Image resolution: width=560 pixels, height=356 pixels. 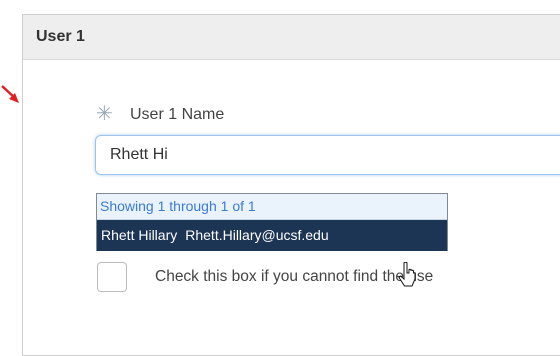 What do you see at coordinates (139, 235) in the screenshot?
I see `suggestion-name: Rhett Hillary` at bounding box center [139, 235].